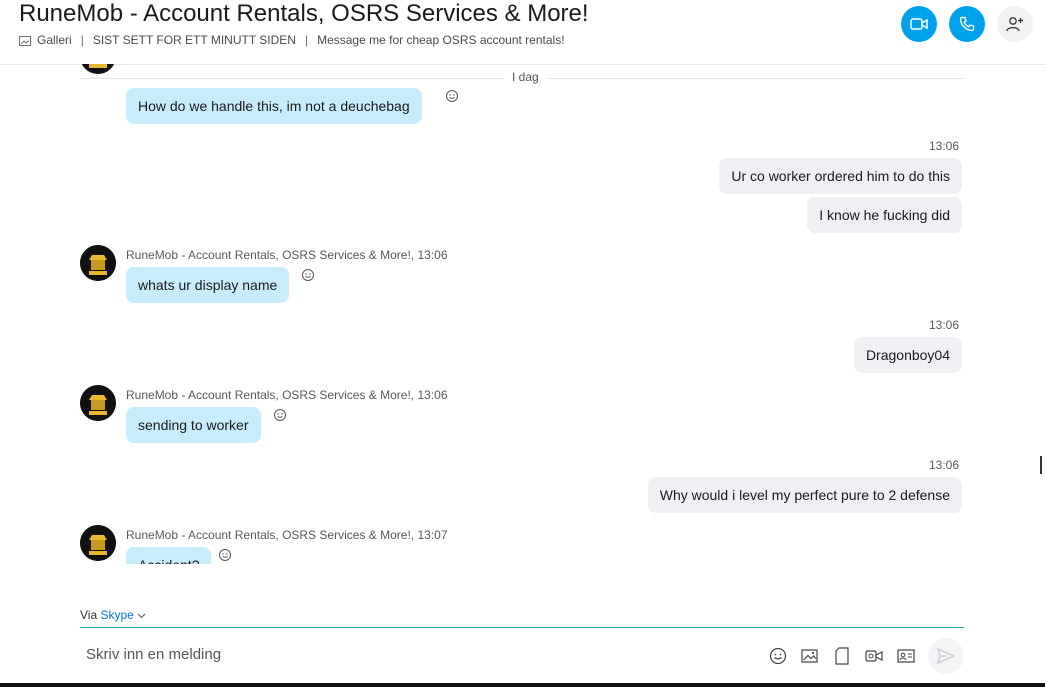 This screenshot has height=687, width=1045. What do you see at coordinates (1041, 465) in the screenshot?
I see `scrollbar-thumb` at bounding box center [1041, 465].